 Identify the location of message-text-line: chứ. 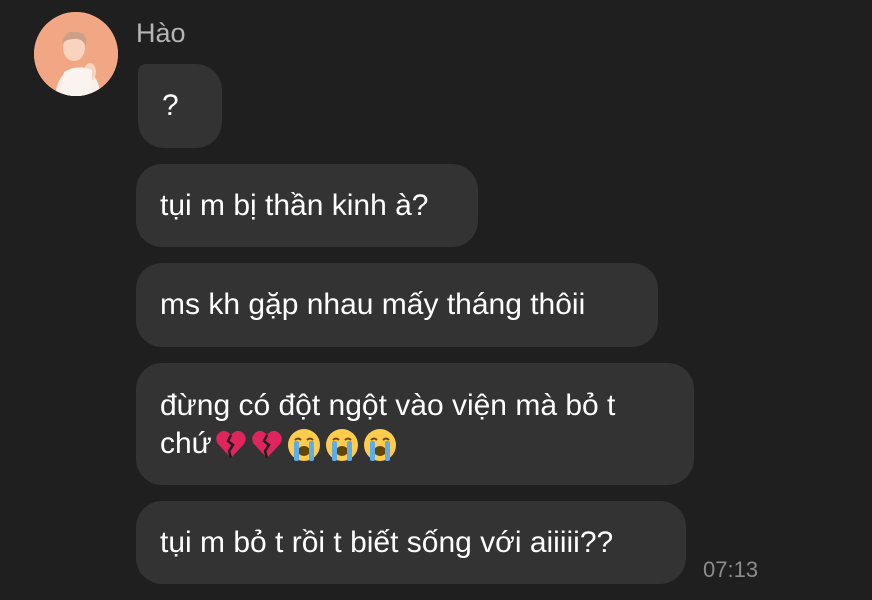
(415, 444).